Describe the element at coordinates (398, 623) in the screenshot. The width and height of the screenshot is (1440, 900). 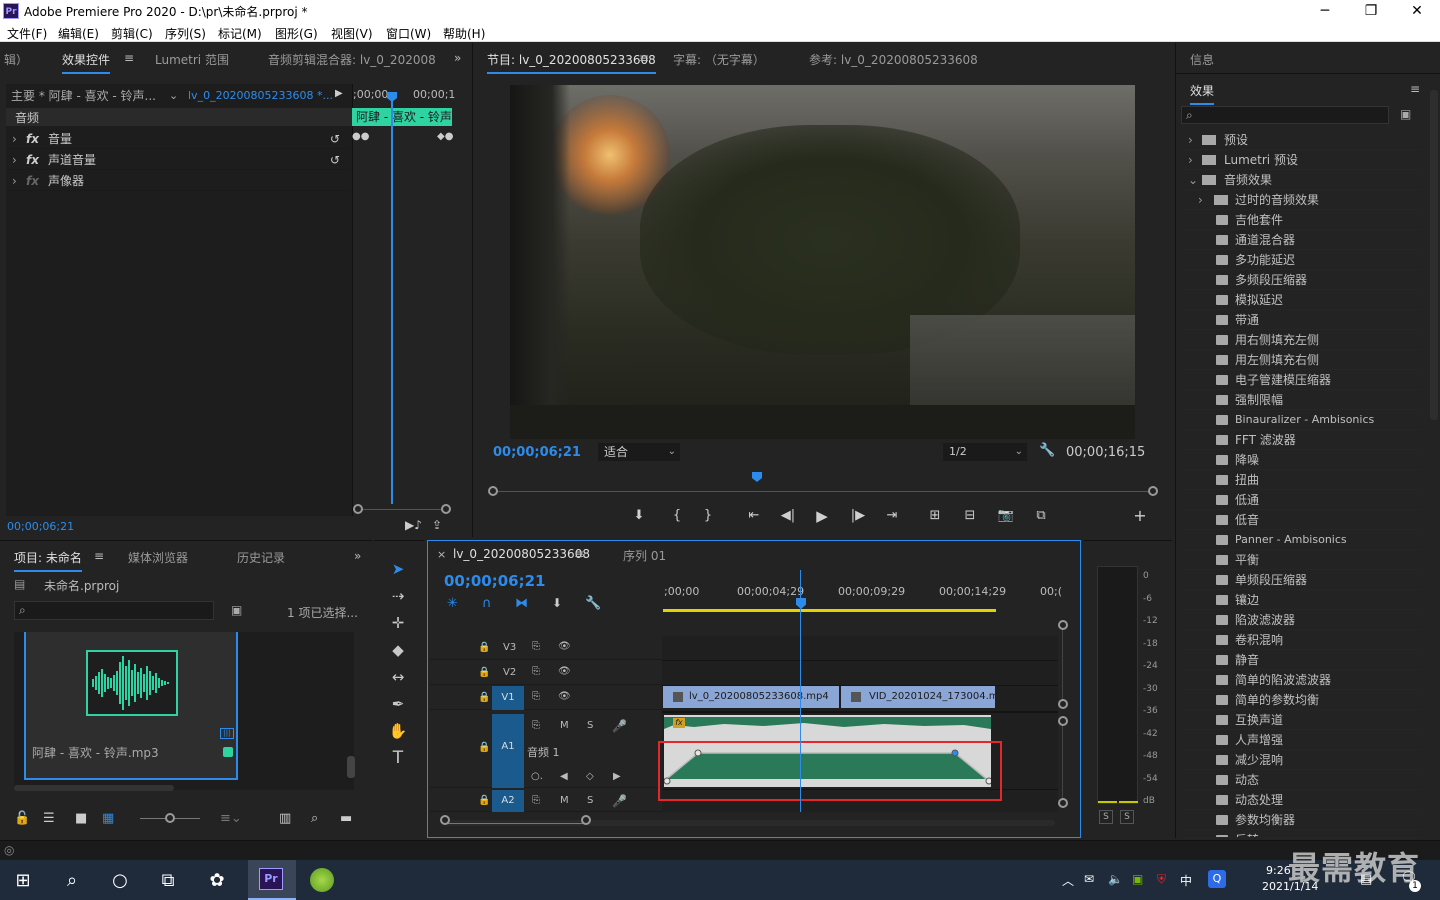
I see `ripple-edit-tool-icon: ✛` at that location.